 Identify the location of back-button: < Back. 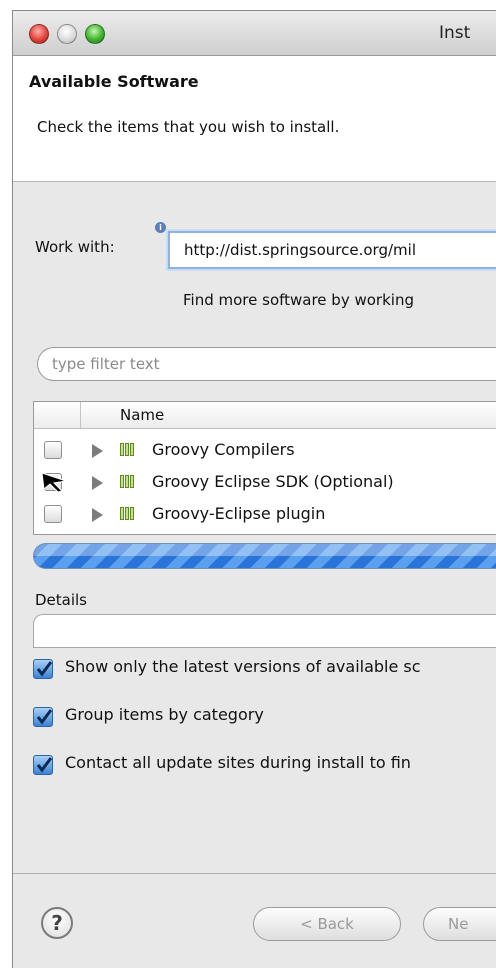
(327, 924).